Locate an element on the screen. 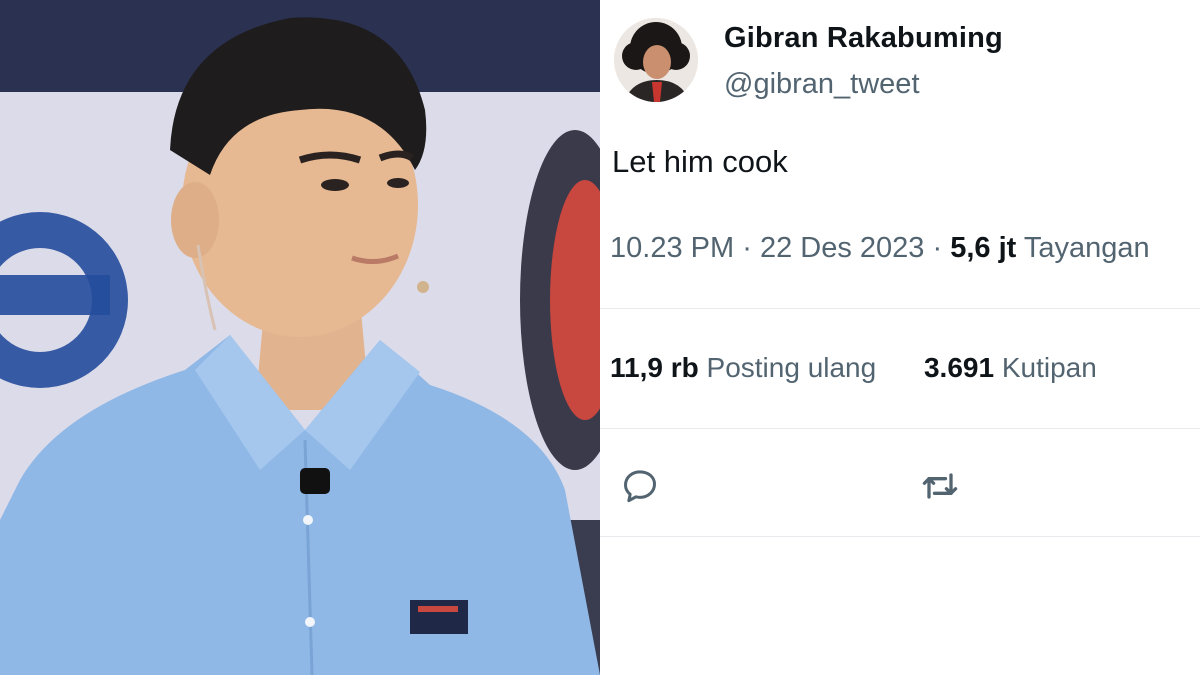  views-count: 5,6 jt is located at coordinates (983, 248).